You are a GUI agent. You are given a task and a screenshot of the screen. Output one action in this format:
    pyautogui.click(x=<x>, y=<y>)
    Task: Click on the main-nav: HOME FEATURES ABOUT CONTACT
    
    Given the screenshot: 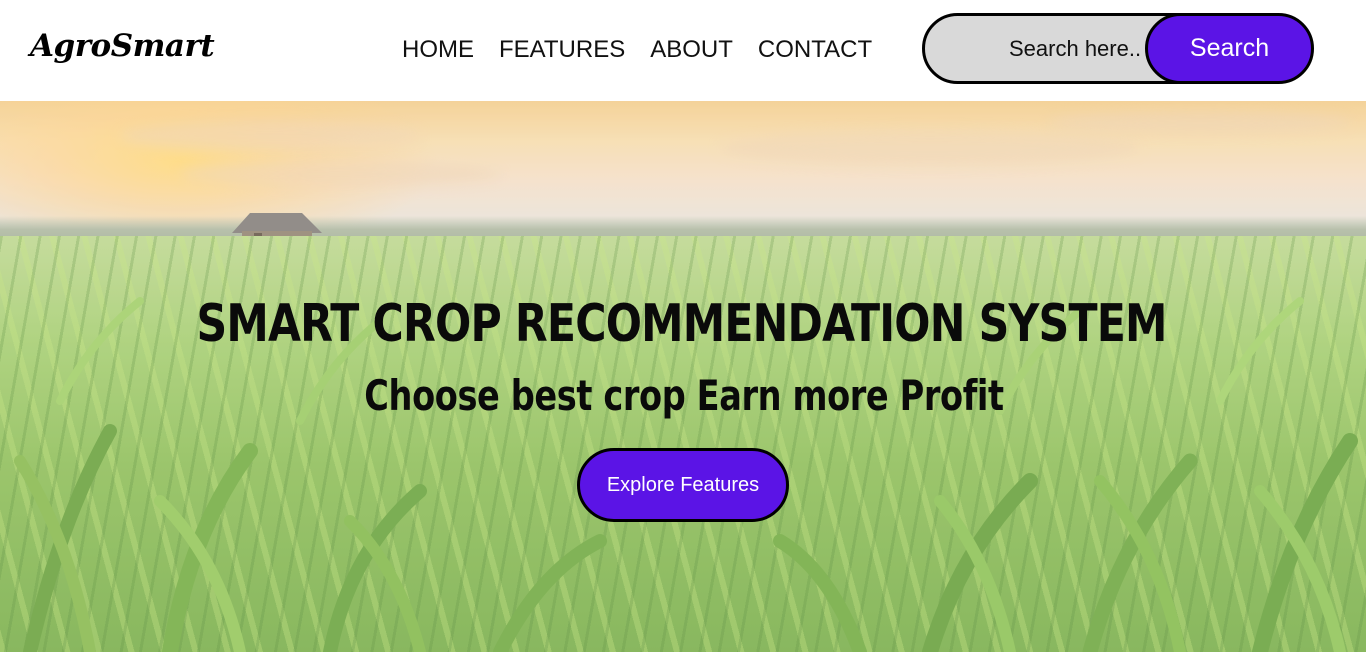 What is the action you would take?
    pyautogui.click(x=637, y=50)
    